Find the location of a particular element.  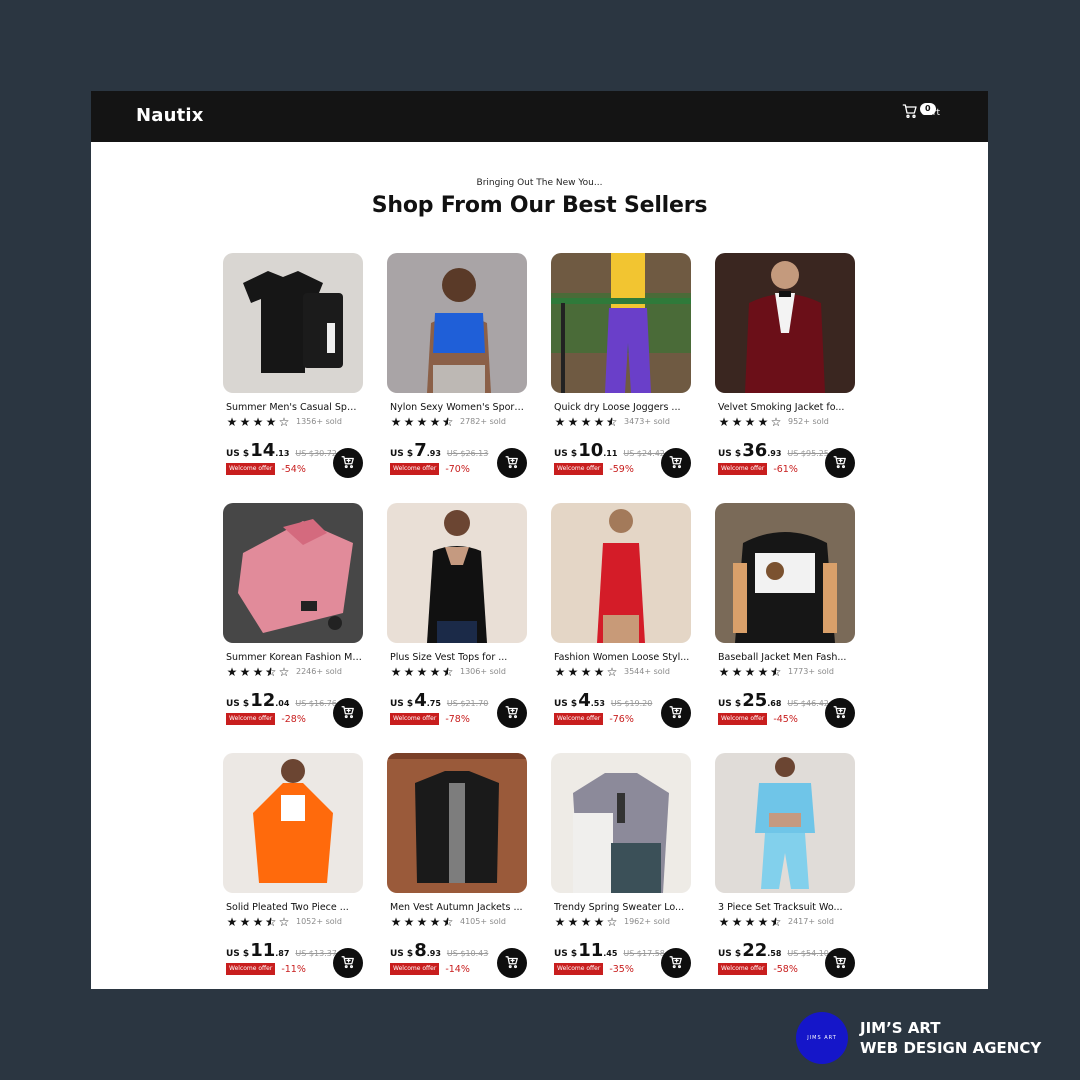

rating-stars: ★ ★ ★ ★ ☆ ☆ is located at coordinates (258, 922).